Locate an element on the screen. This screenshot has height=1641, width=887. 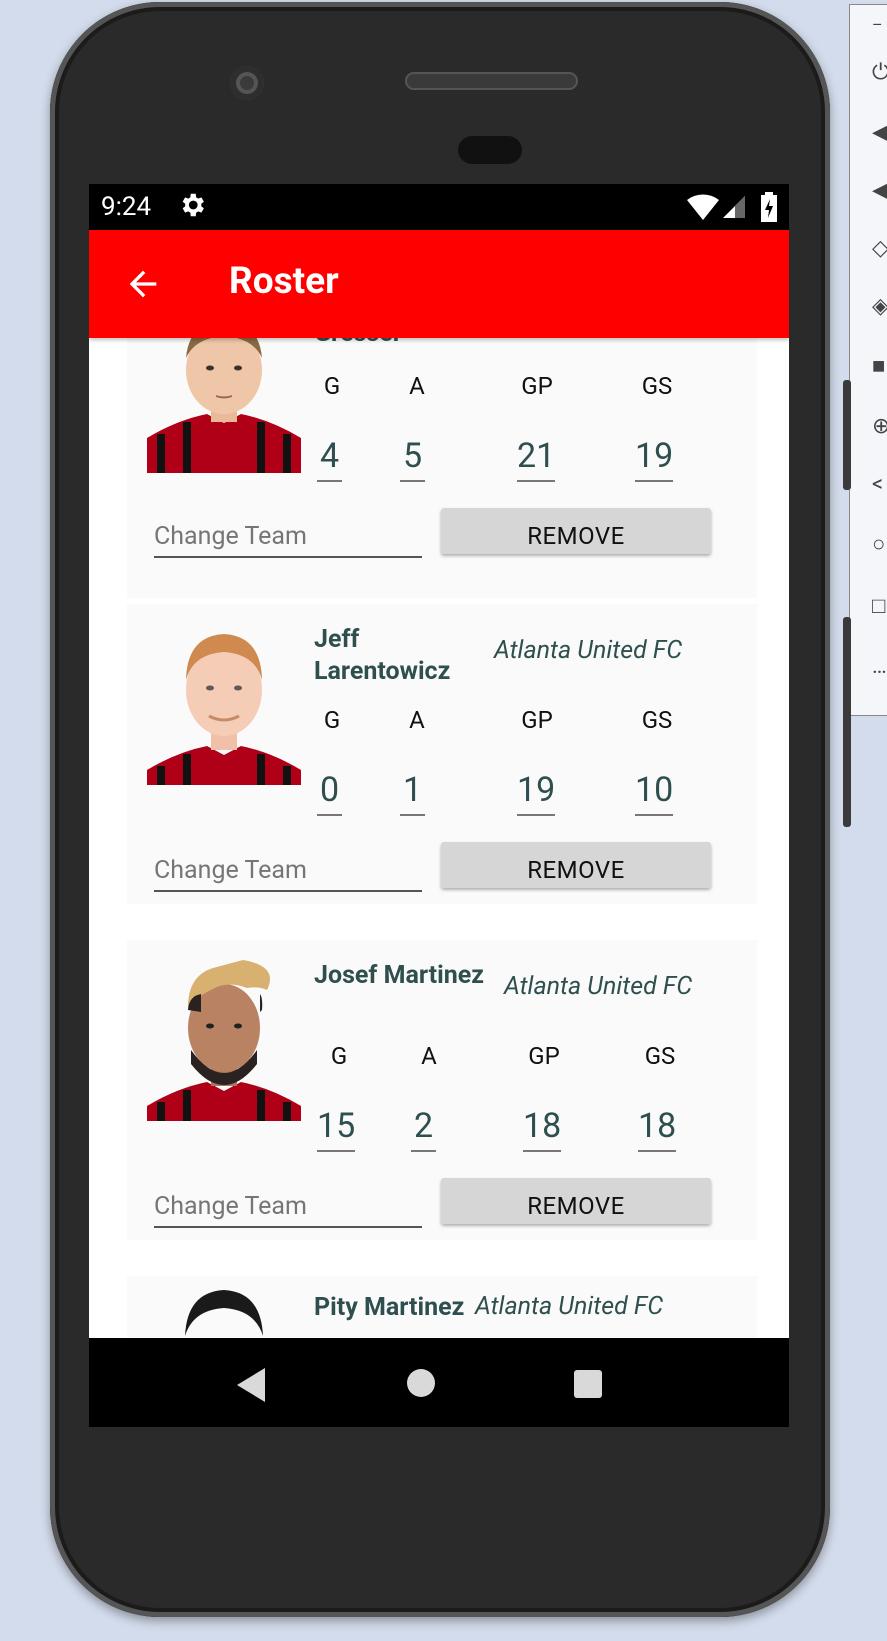
player-card: Pity Martinez Atlanta United FC is located at coordinates (442, 1307).